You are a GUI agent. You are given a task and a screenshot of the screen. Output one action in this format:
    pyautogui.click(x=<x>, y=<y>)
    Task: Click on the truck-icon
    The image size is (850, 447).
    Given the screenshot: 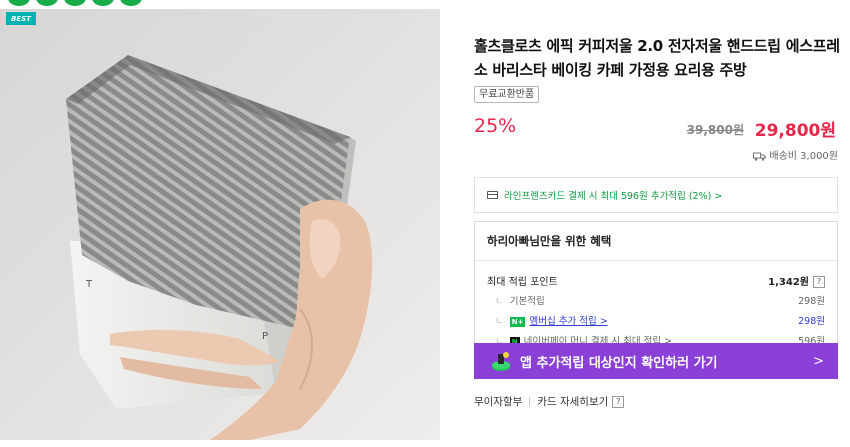 What is the action you would take?
    pyautogui.click(x=760, y=156)
    